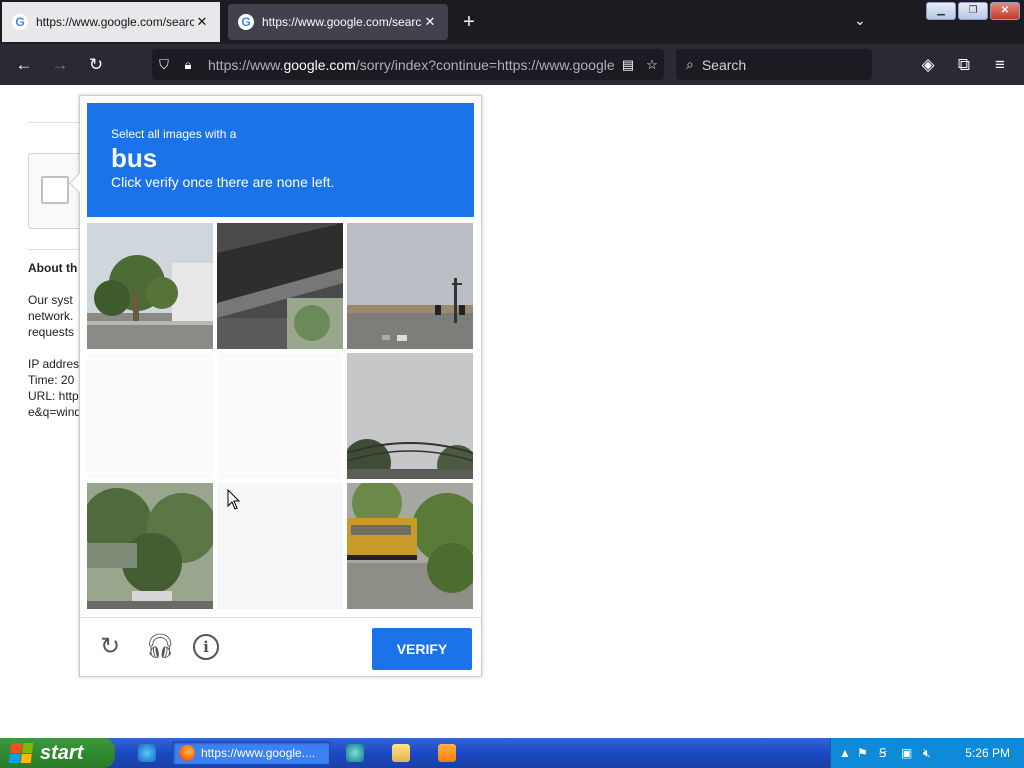 This screenshot has width=1024, height=768. I want to click on prompt-instruction: Select all images with a, so click(174, 134).